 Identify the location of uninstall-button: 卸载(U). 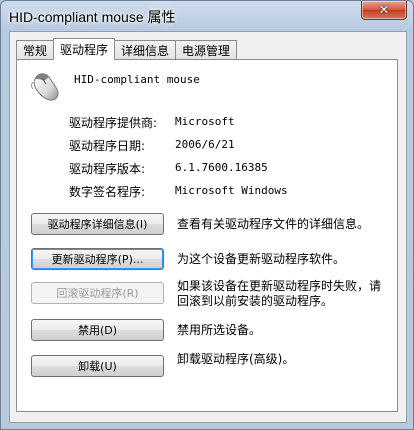
(97, 366).